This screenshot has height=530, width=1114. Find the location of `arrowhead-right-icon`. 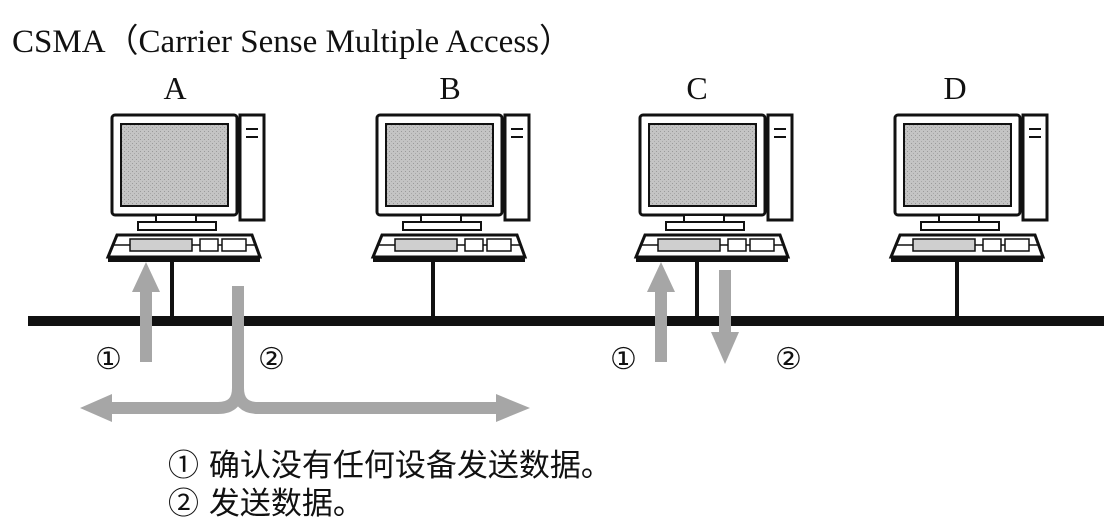

arrowhead-right-icon is located at coordinates (513, 408).